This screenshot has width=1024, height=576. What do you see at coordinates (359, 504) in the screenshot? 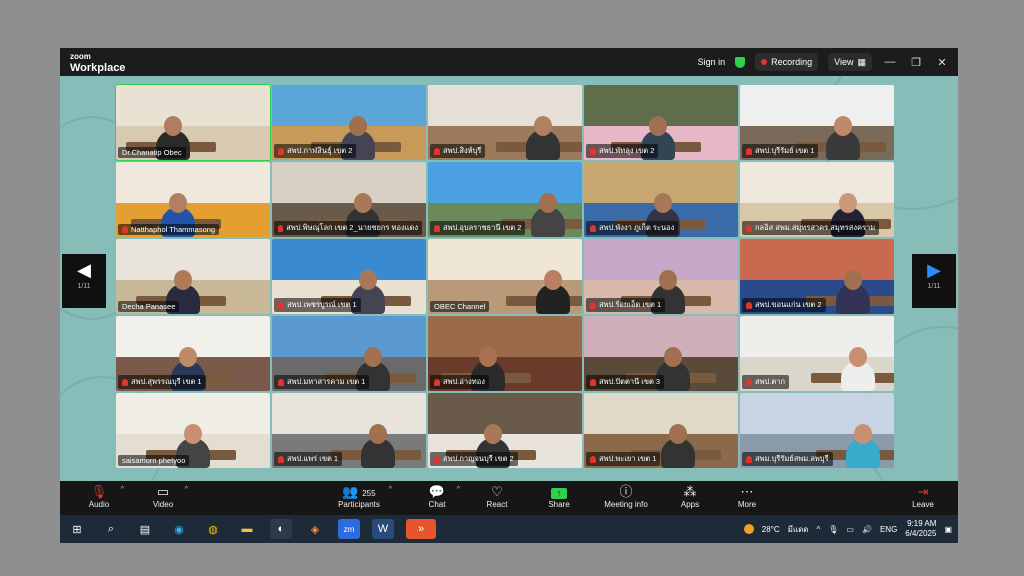
I see `participants-label: Participants` at bounding box center [359, 504].